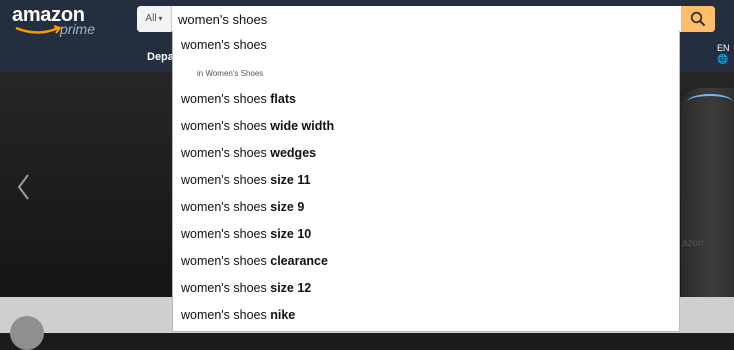  I want to click on search-button, so click(698, 19).